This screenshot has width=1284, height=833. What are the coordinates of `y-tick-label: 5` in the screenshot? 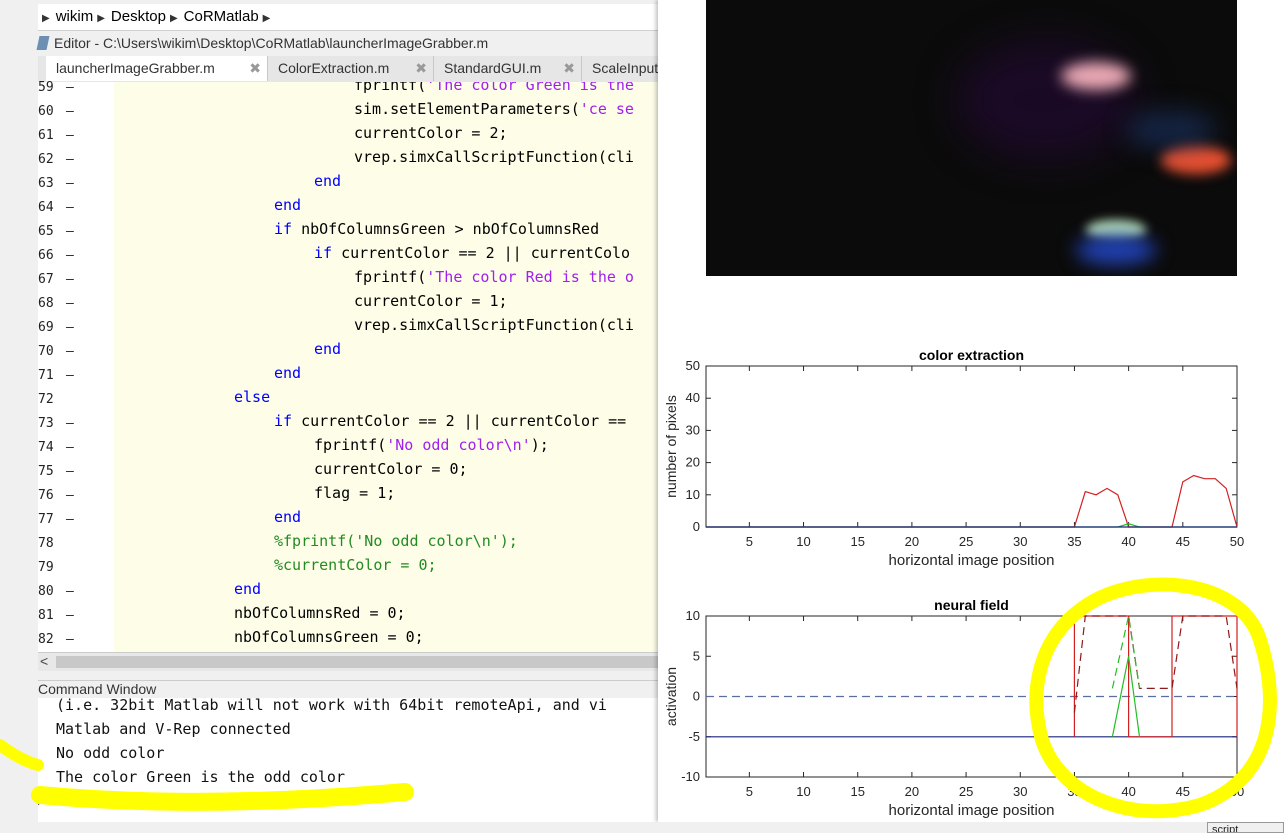 It's located at (696, 655).